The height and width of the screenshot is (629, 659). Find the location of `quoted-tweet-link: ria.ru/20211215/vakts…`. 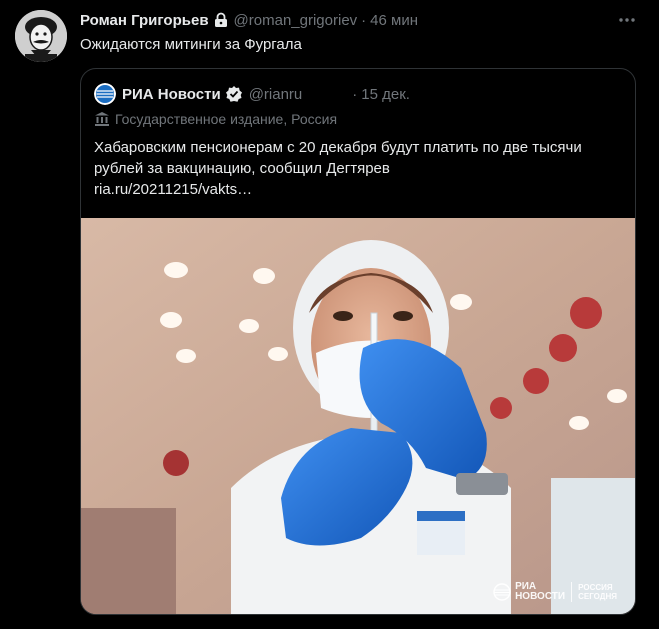

quoted-tweet-link: ria.ru/20211215/vakts… is located at coordinates (359, 189).